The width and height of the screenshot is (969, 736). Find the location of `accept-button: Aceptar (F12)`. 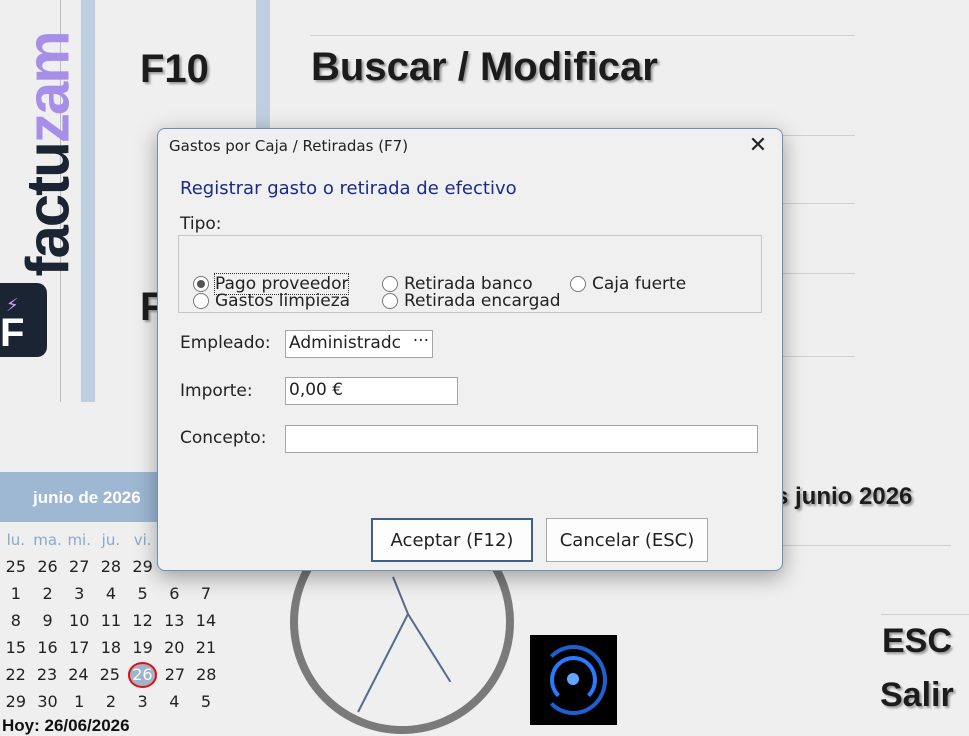

accept-button: Aceptar (F12) is located at coordinates (452, 540).